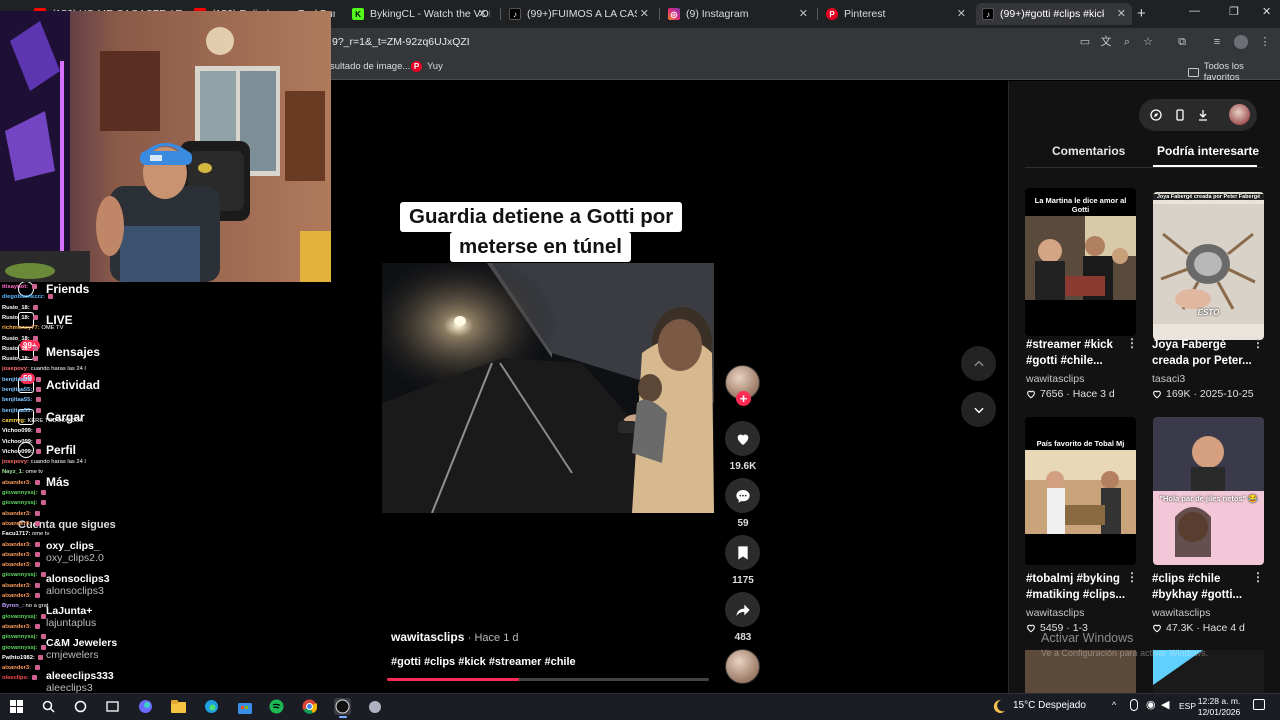 This screenshot has height=720, width=1280. I want to click on tab-instagram: ◎ (9) Instagram ✕, so click(739, 14).